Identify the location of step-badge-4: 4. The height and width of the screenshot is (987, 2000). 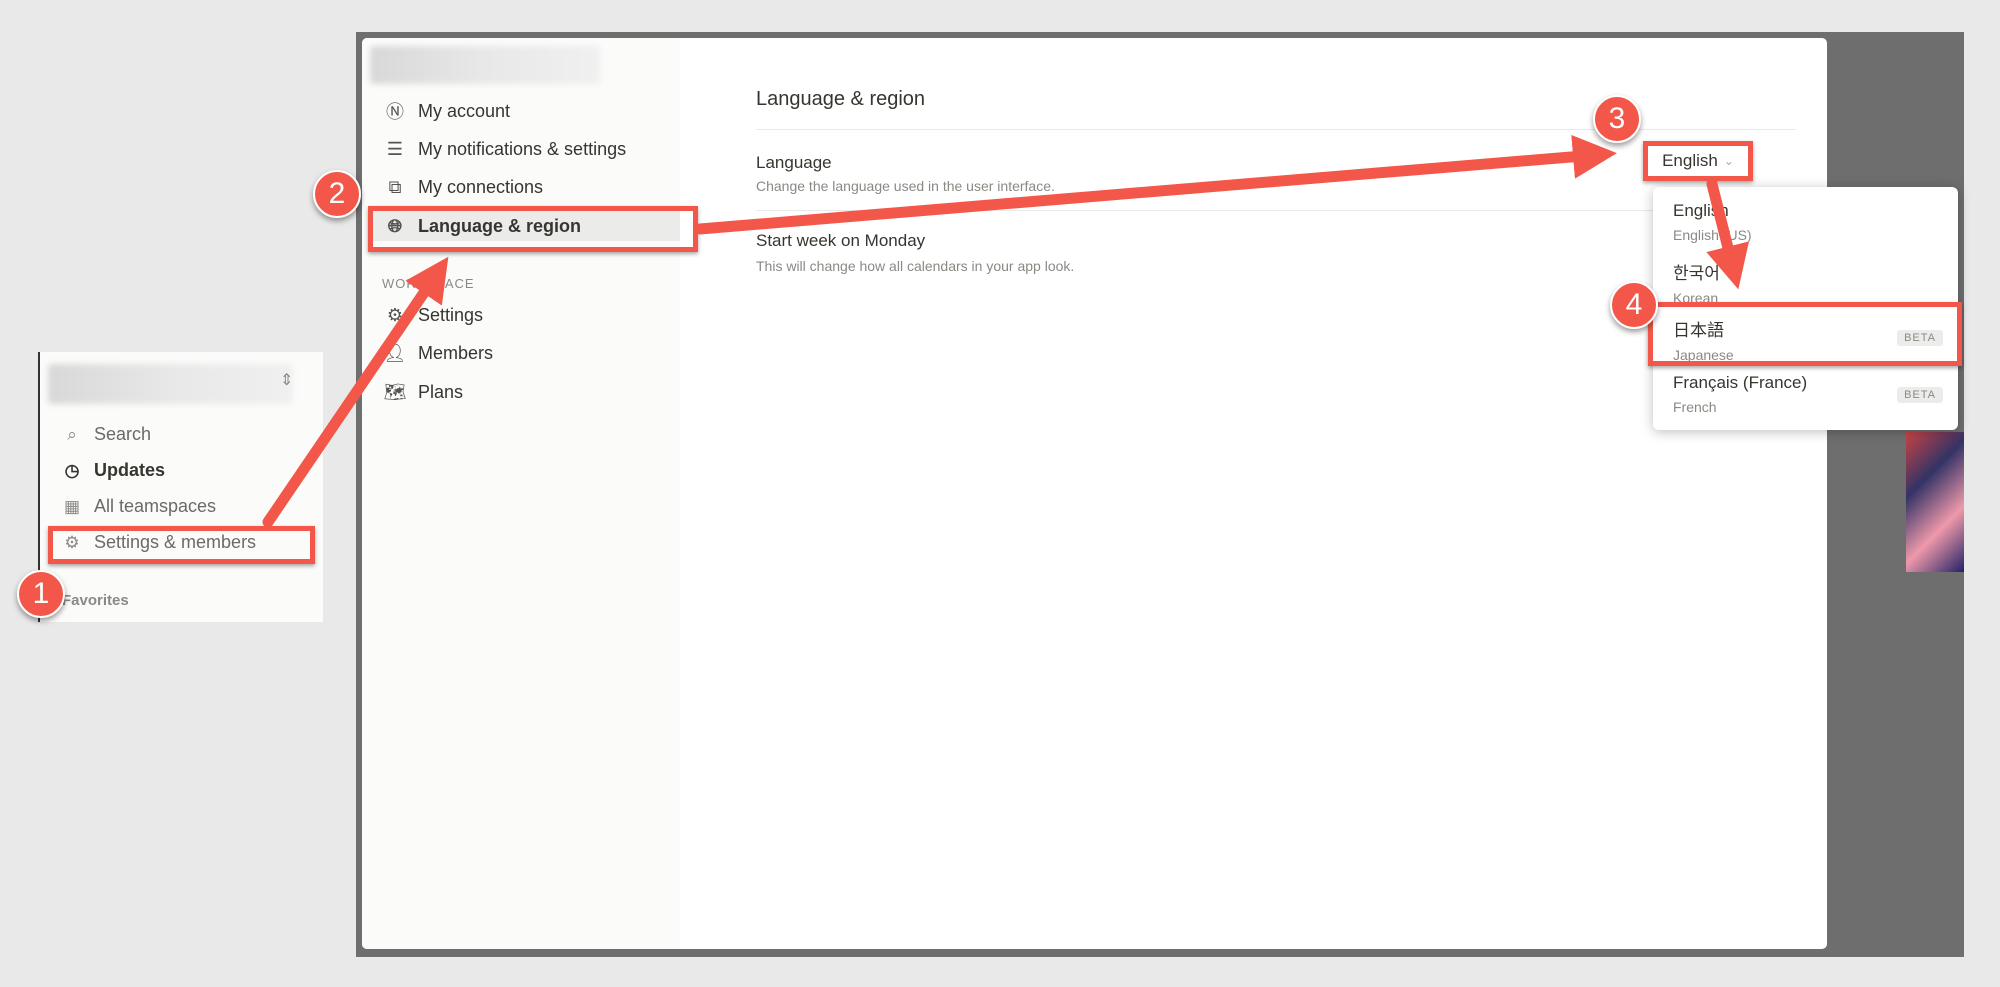
(1634, 305).